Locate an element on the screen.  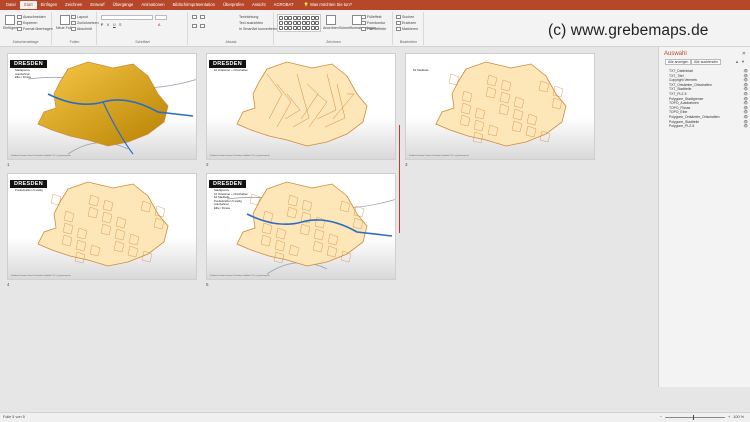
hide-all-button: Alle ausblenden is located at coordinates (706, 62).